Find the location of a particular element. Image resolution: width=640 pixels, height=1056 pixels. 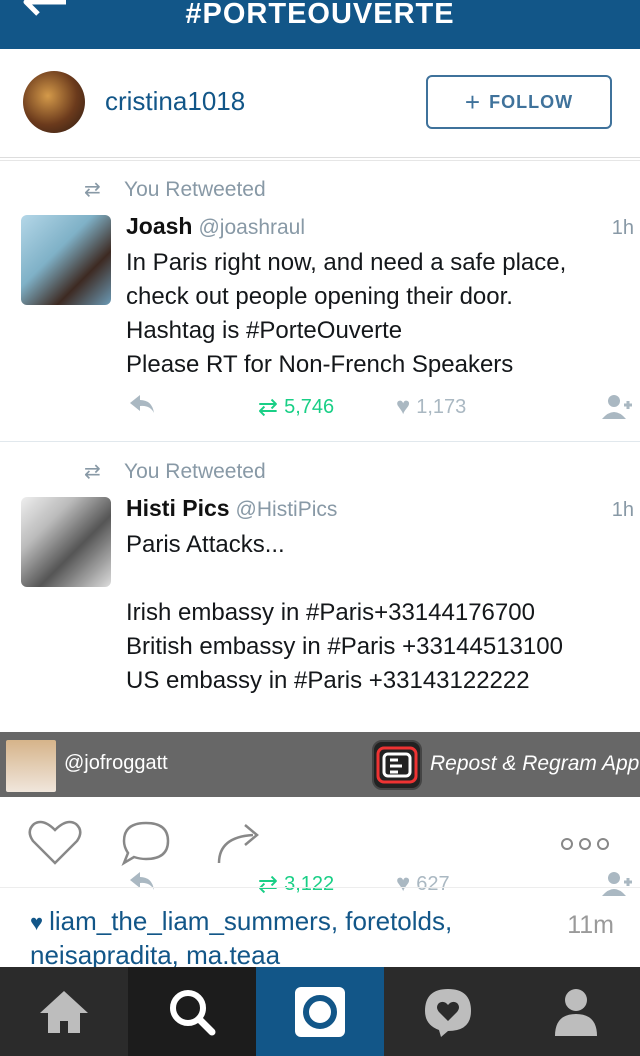

tab-camera is located at coordinates (320, 1011).